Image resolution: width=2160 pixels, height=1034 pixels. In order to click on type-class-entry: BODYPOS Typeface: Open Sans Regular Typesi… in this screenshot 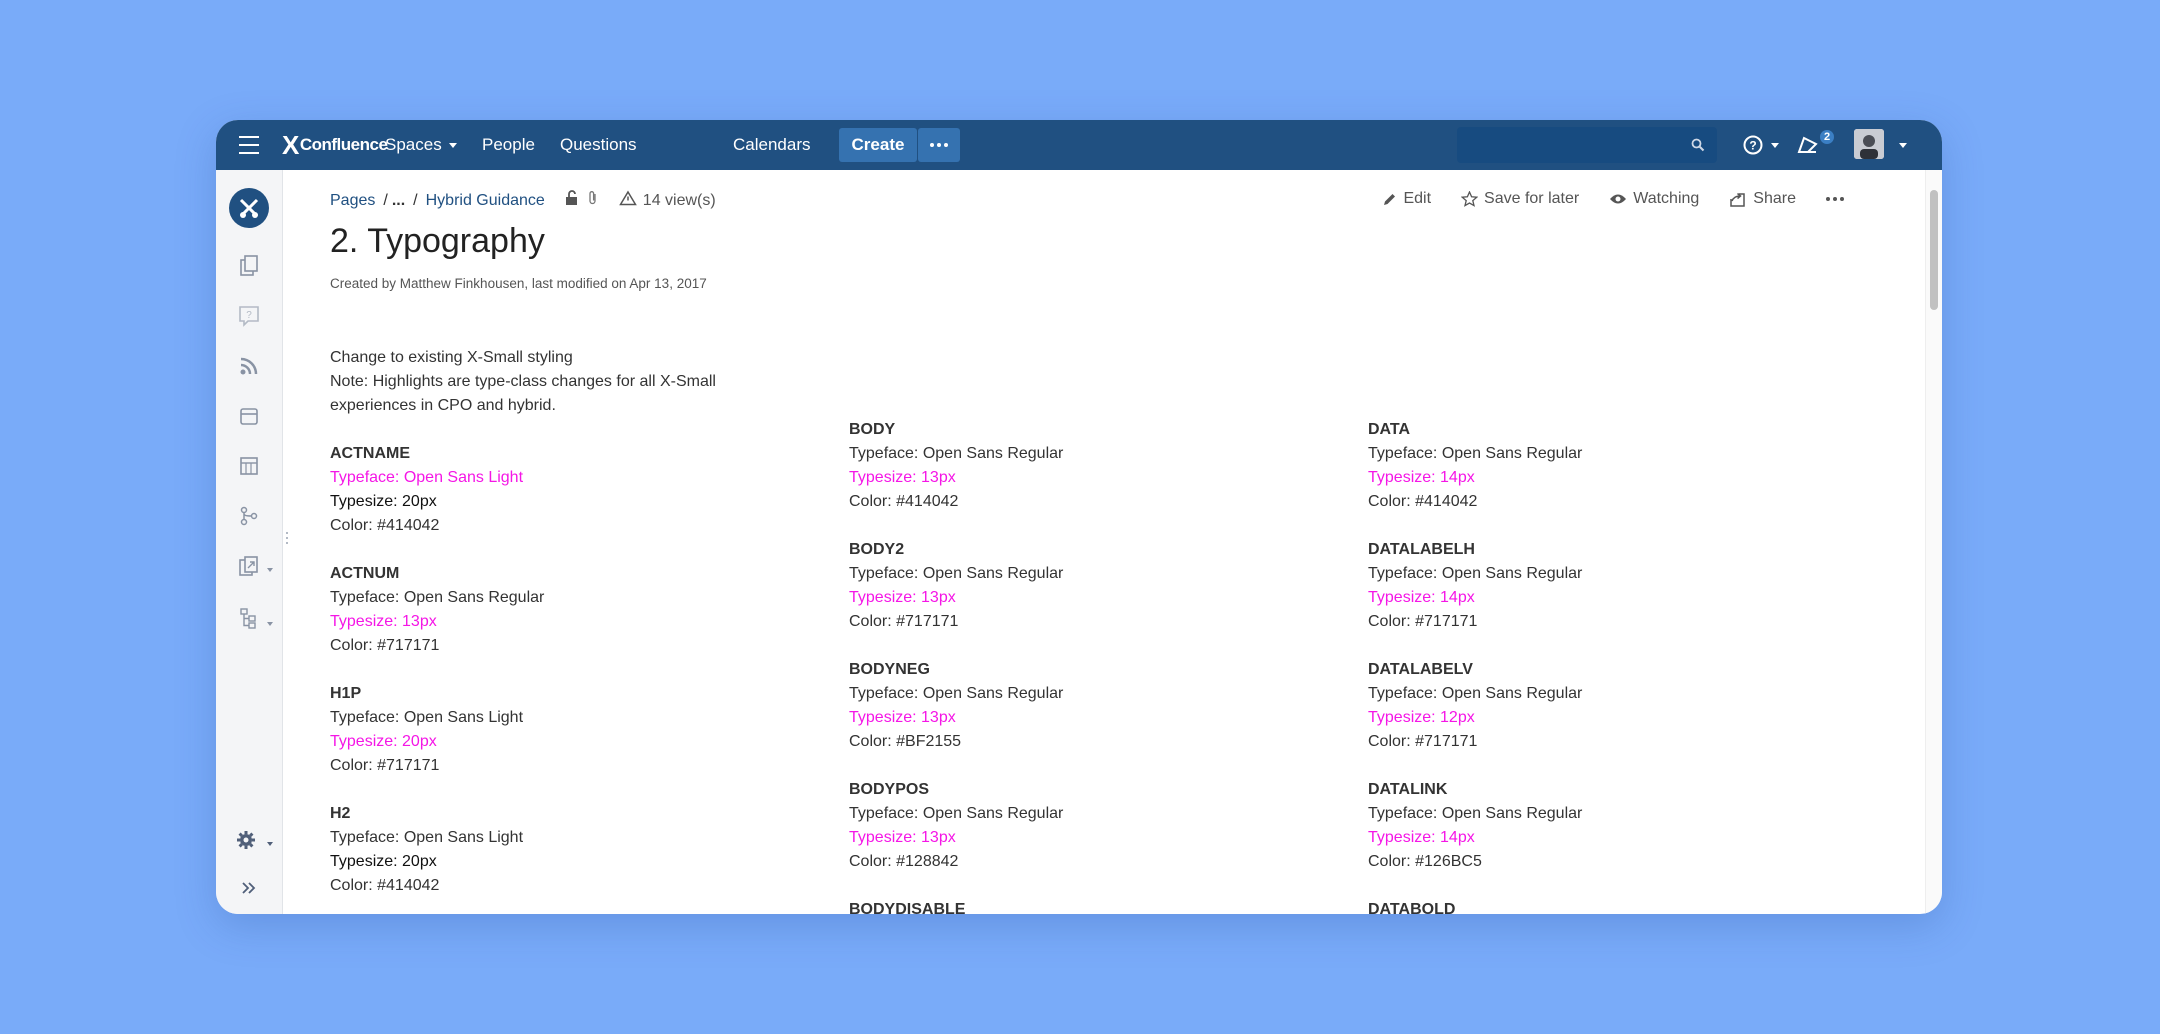, I will do `click(956, 826)`.